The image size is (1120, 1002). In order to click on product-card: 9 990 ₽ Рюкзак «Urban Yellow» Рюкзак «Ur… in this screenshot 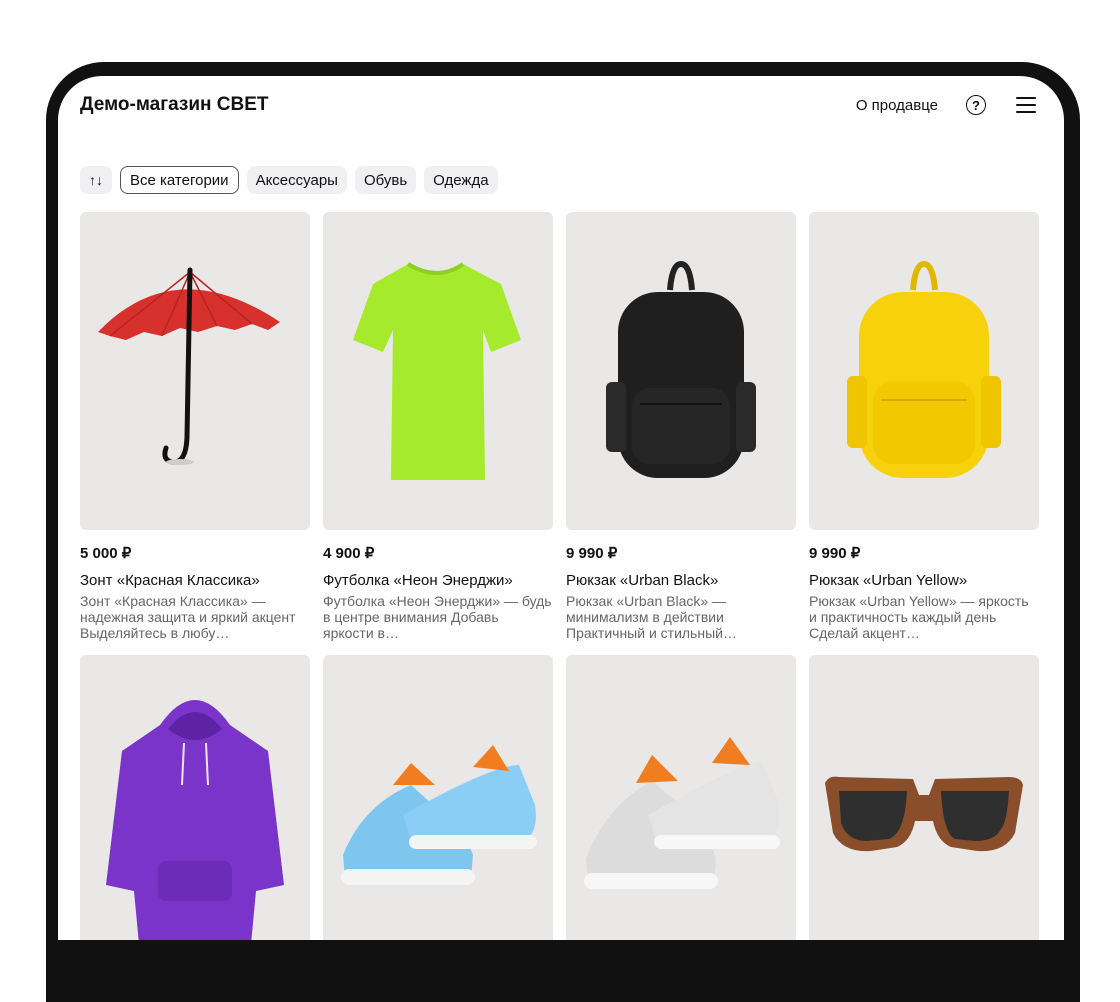, I will do `click(924, 426)`.